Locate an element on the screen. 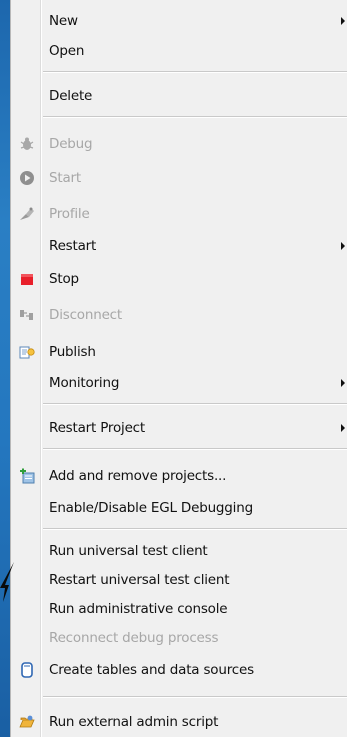 The height and width of the screenshot is (737, 347). menu-item-new: New is located at coordinates (179, 21).